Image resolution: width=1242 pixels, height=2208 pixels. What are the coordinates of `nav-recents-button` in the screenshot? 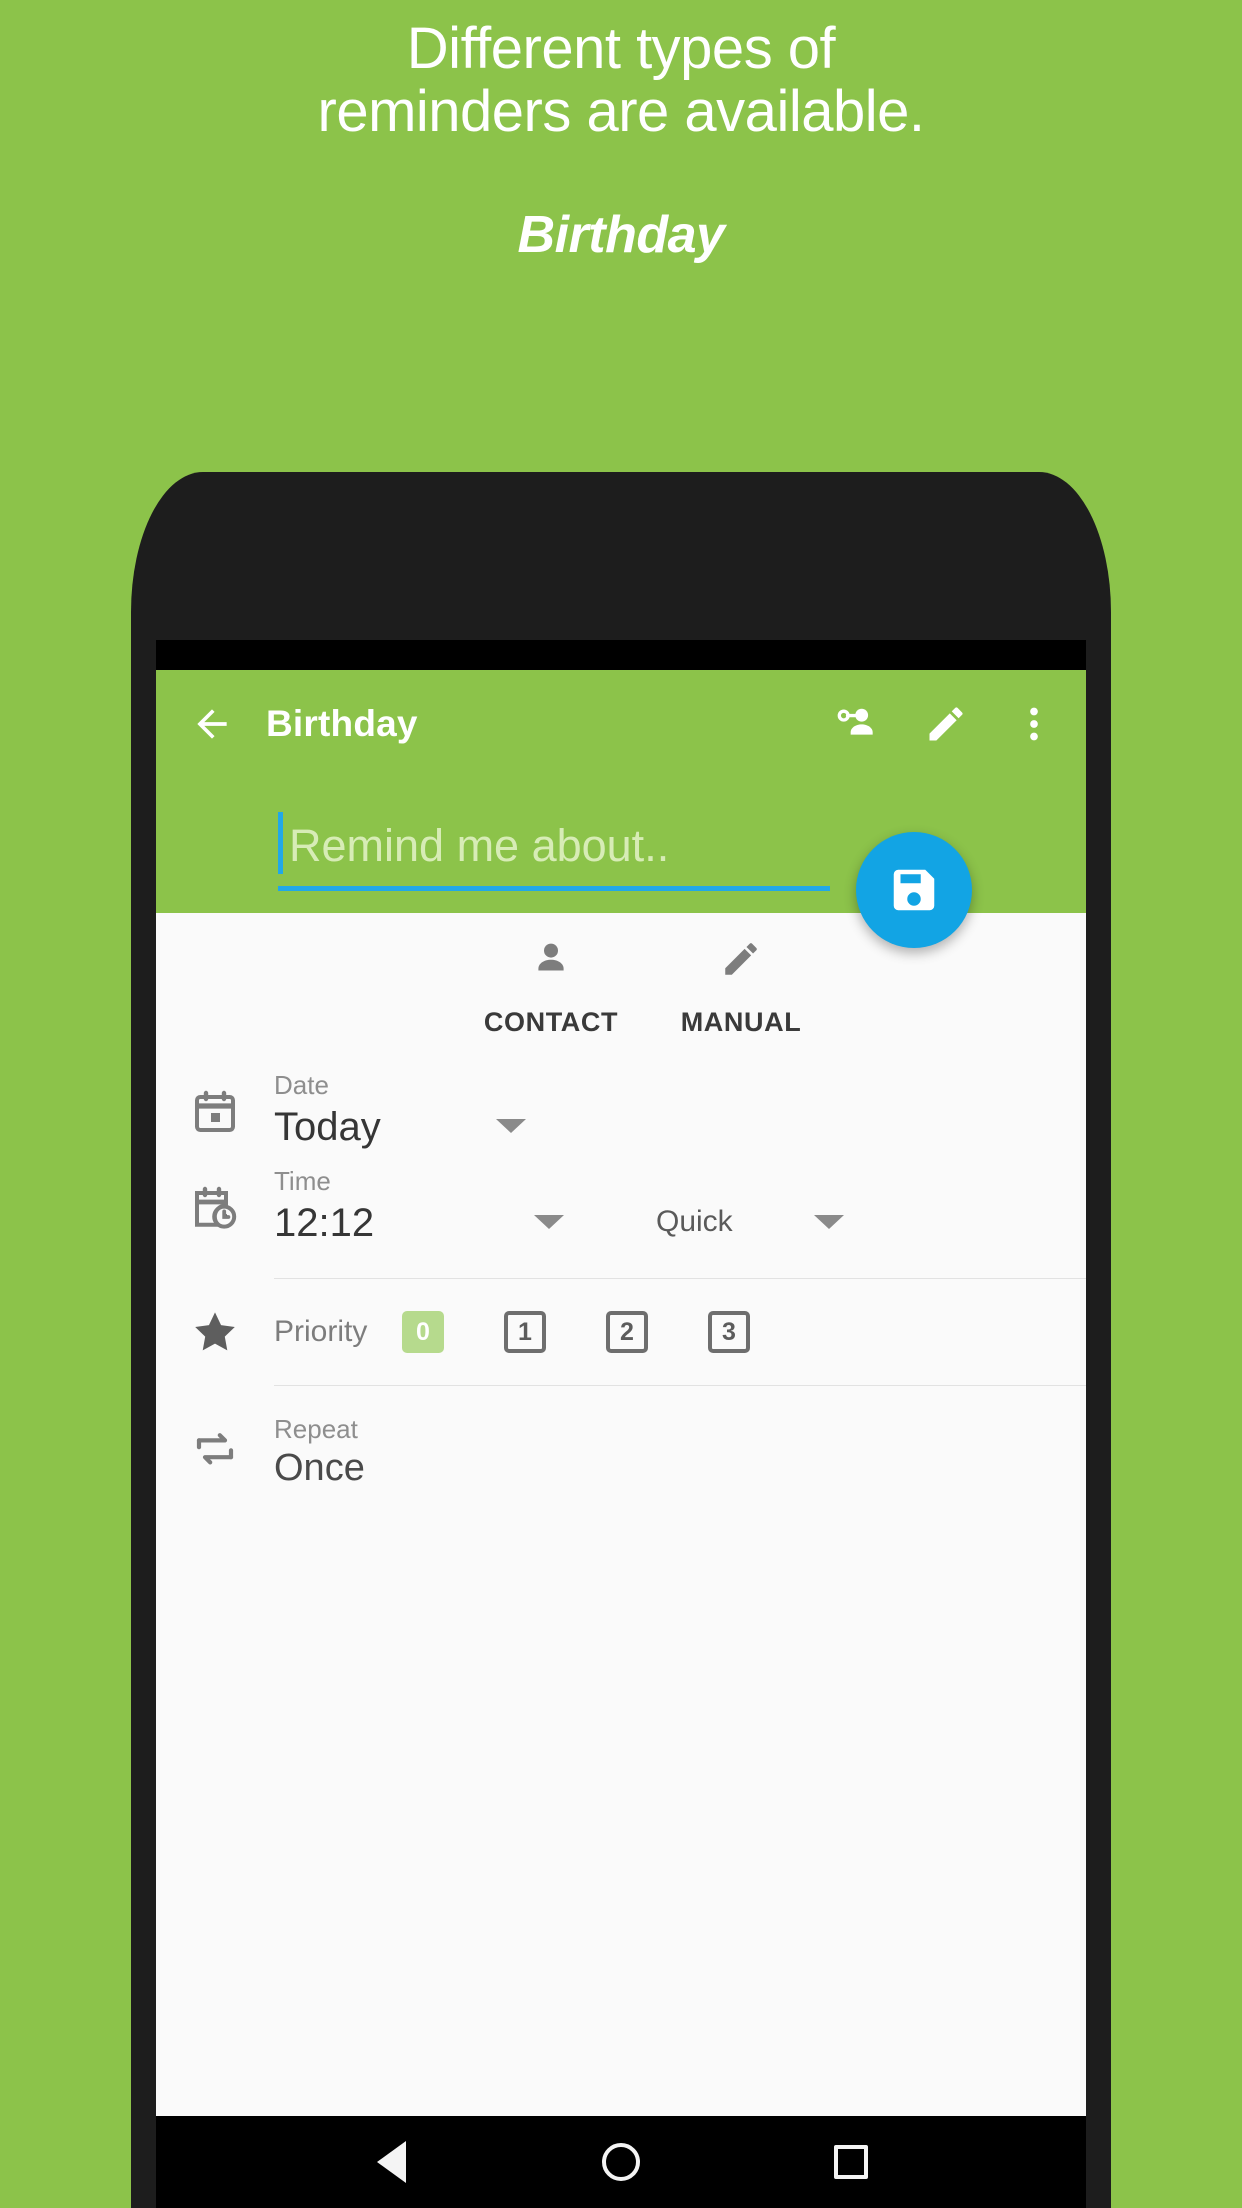 It's located at (851, 2162).